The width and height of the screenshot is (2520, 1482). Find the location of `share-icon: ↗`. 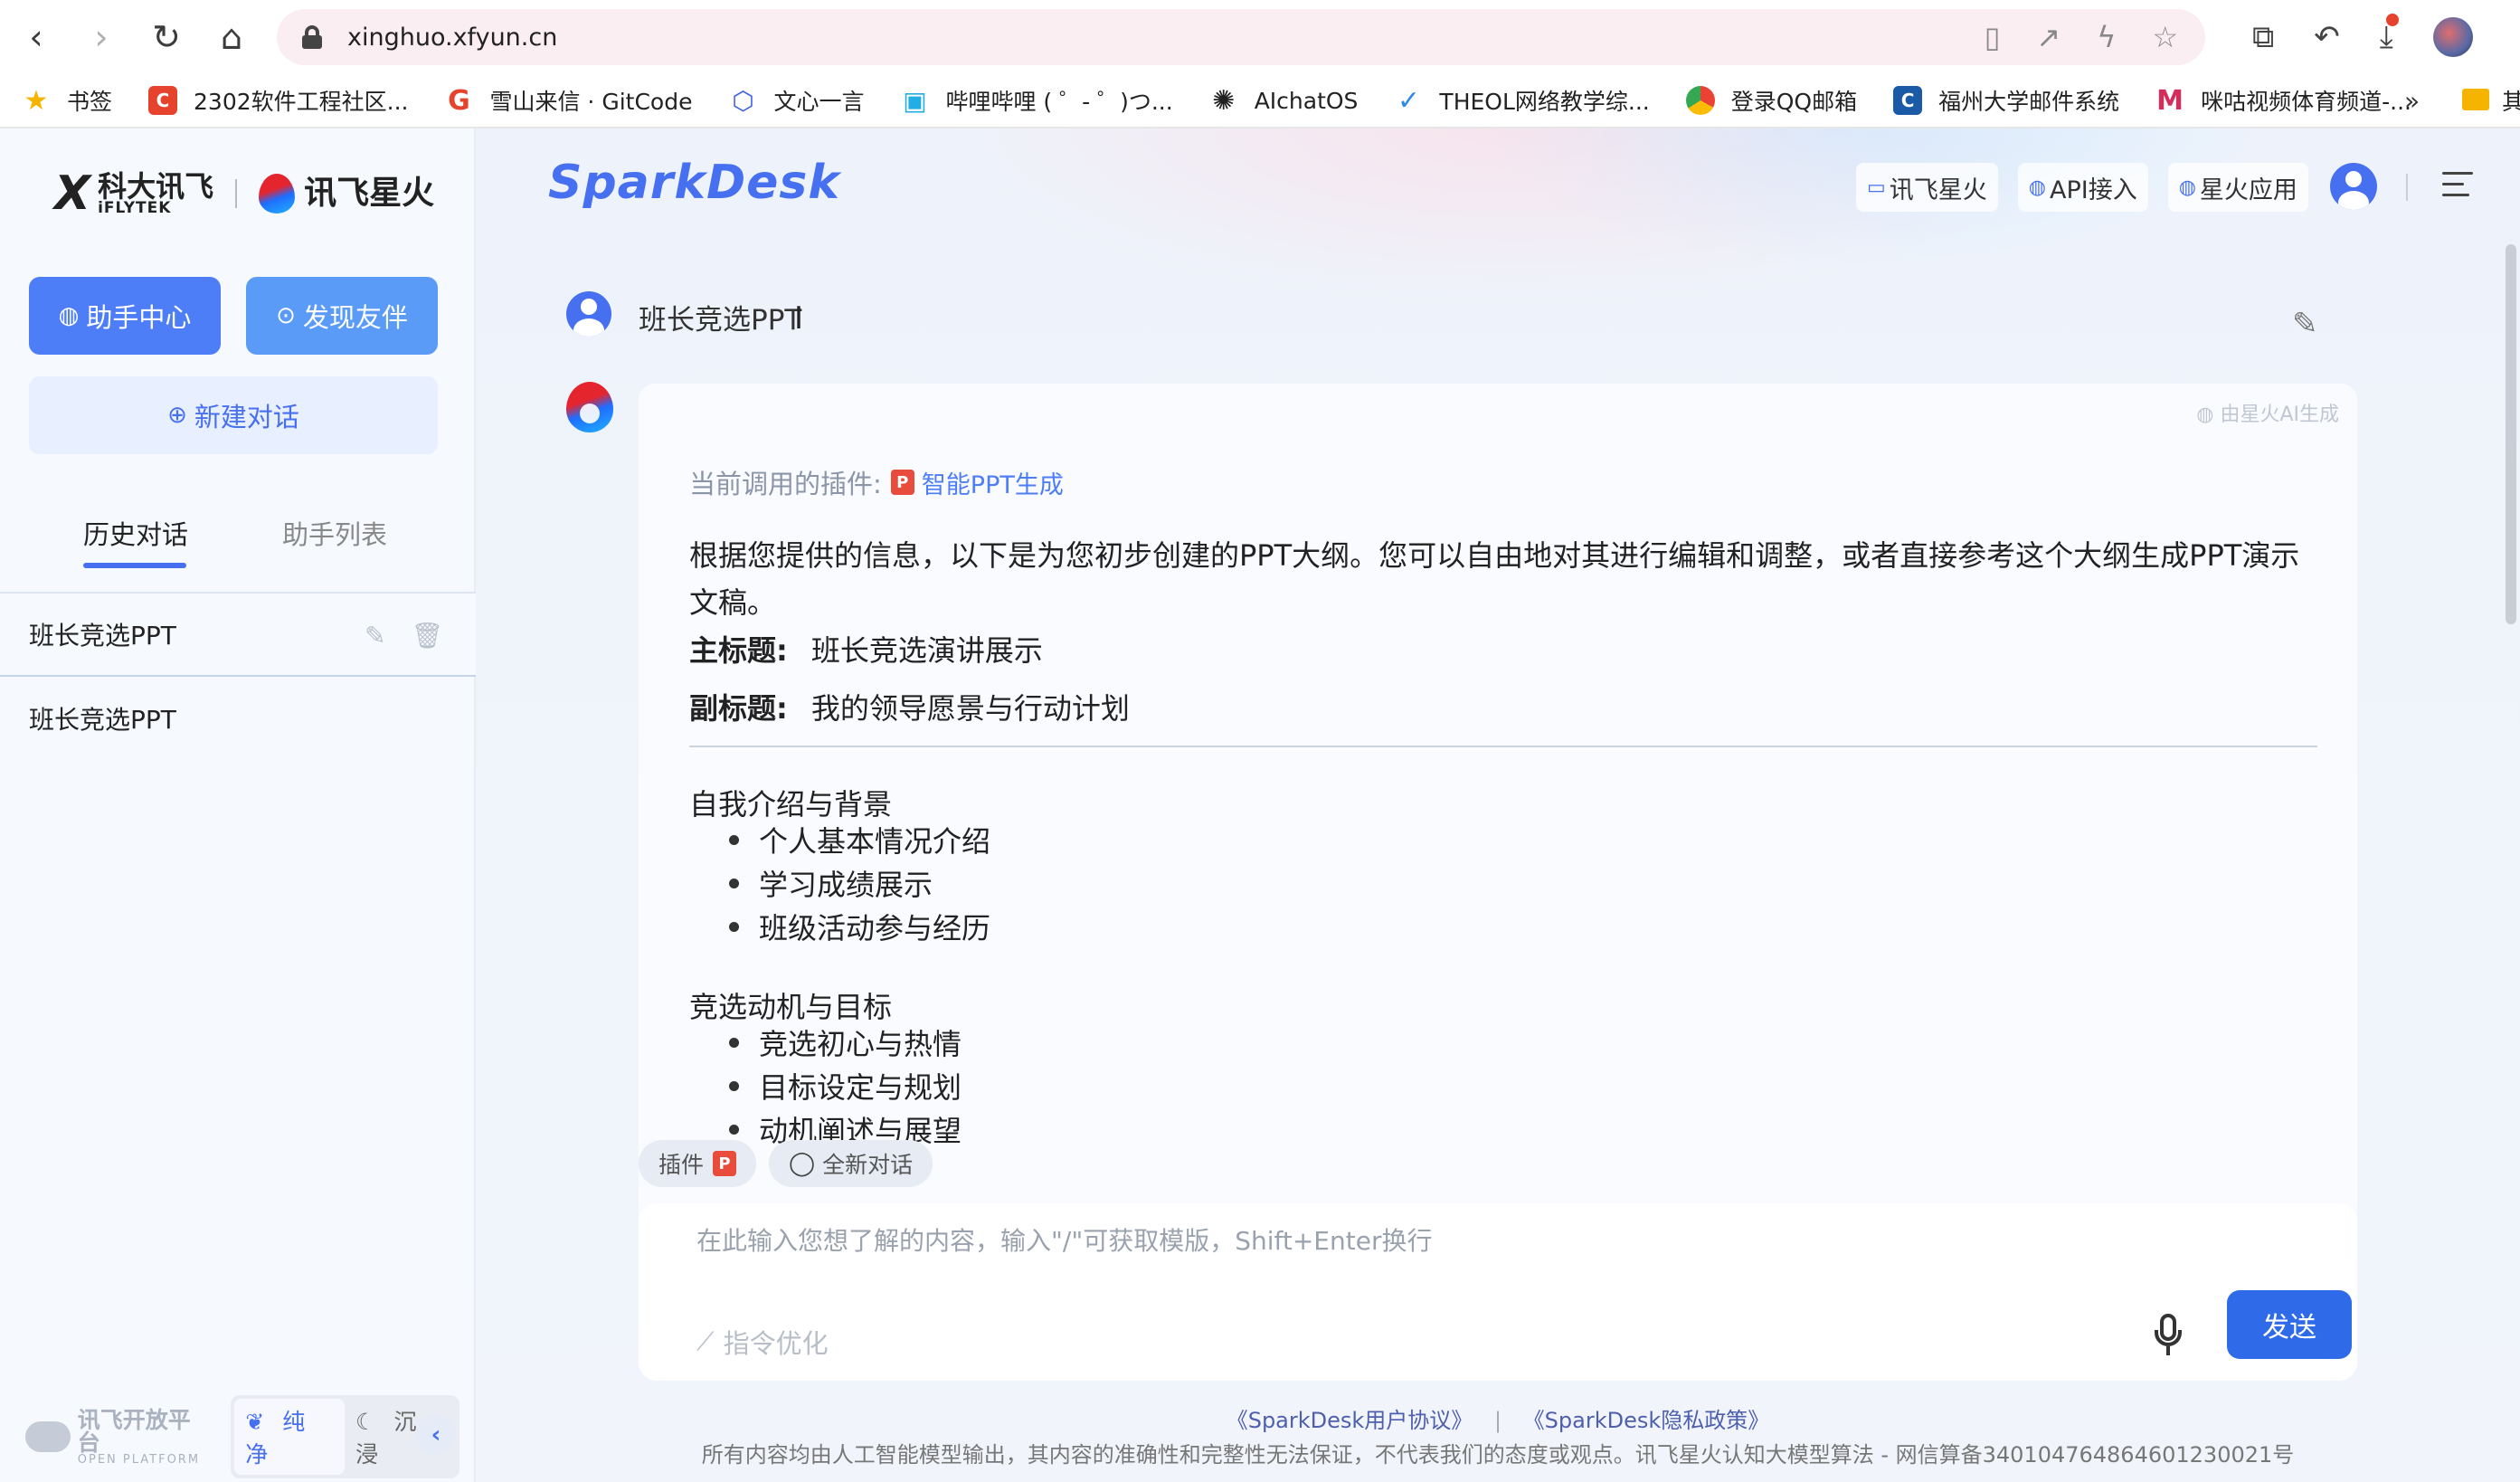

share-icon: ↗ is located at coordinates (2049, 37).